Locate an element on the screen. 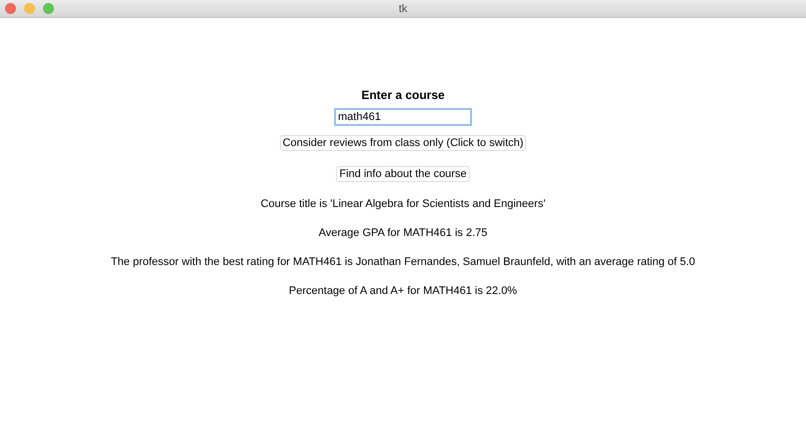  find-button: Find info about the course is located at coordinates (403, 174).